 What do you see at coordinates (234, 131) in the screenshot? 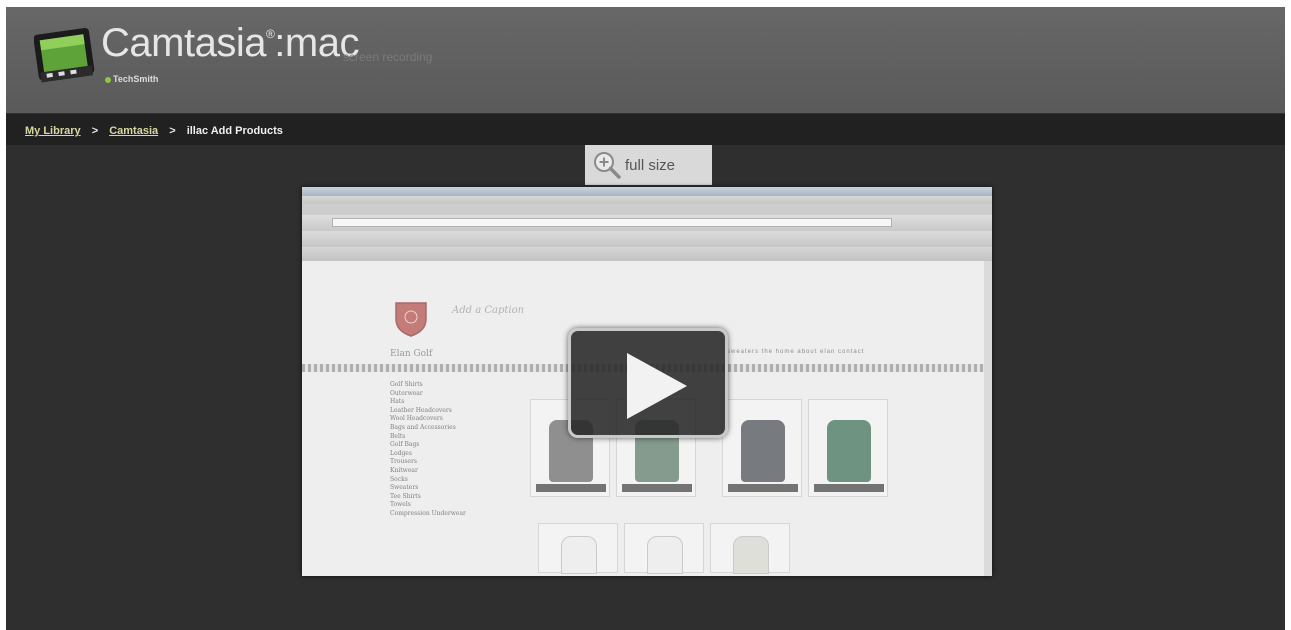
I see `breadcrumb-current: illac Add Products` at bounding box center [234, 131].